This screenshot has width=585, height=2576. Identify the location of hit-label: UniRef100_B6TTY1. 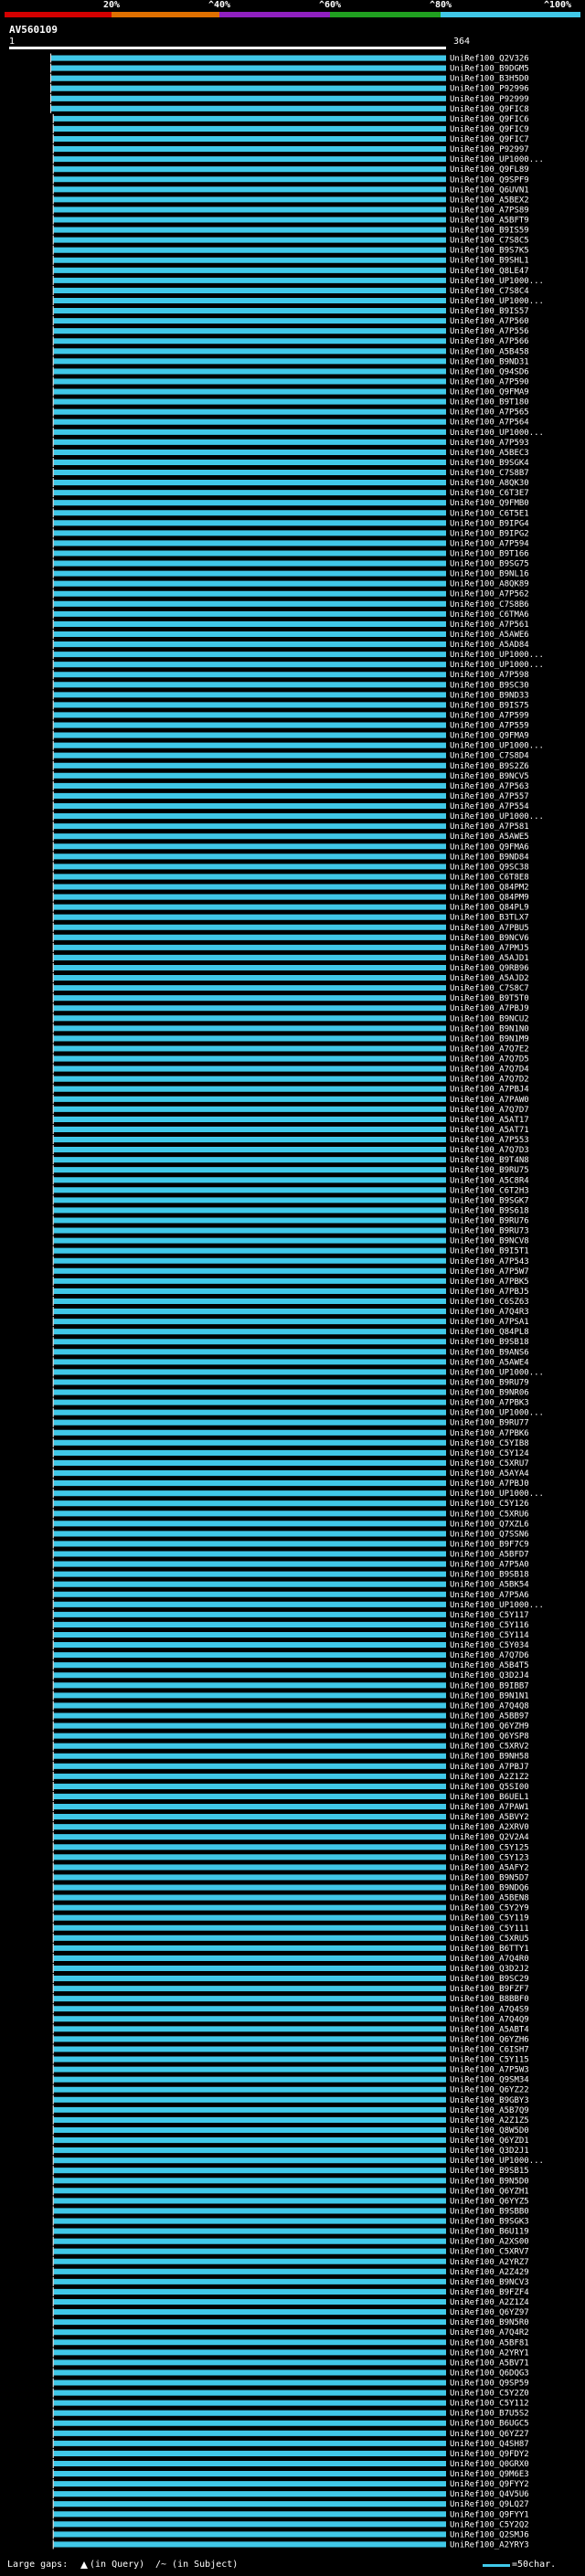
(489, 1949).